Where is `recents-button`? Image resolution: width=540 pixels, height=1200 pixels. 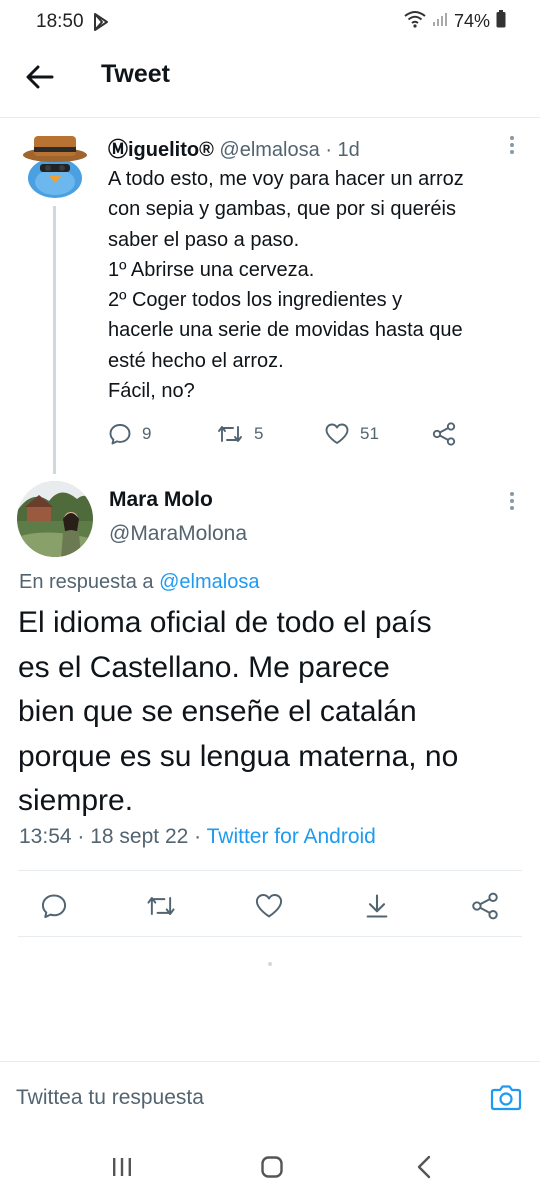
recents-button is located at coordinates (122, 1167).